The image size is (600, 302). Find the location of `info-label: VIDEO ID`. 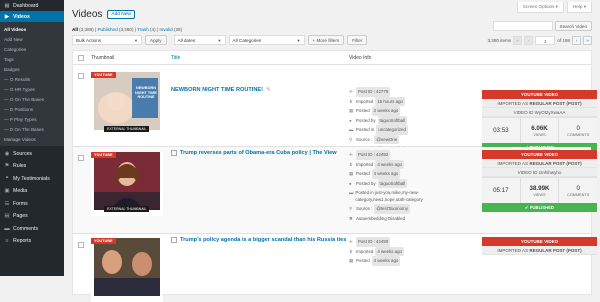

info-label: VIDEO ID is located at coordinates (527, 172).